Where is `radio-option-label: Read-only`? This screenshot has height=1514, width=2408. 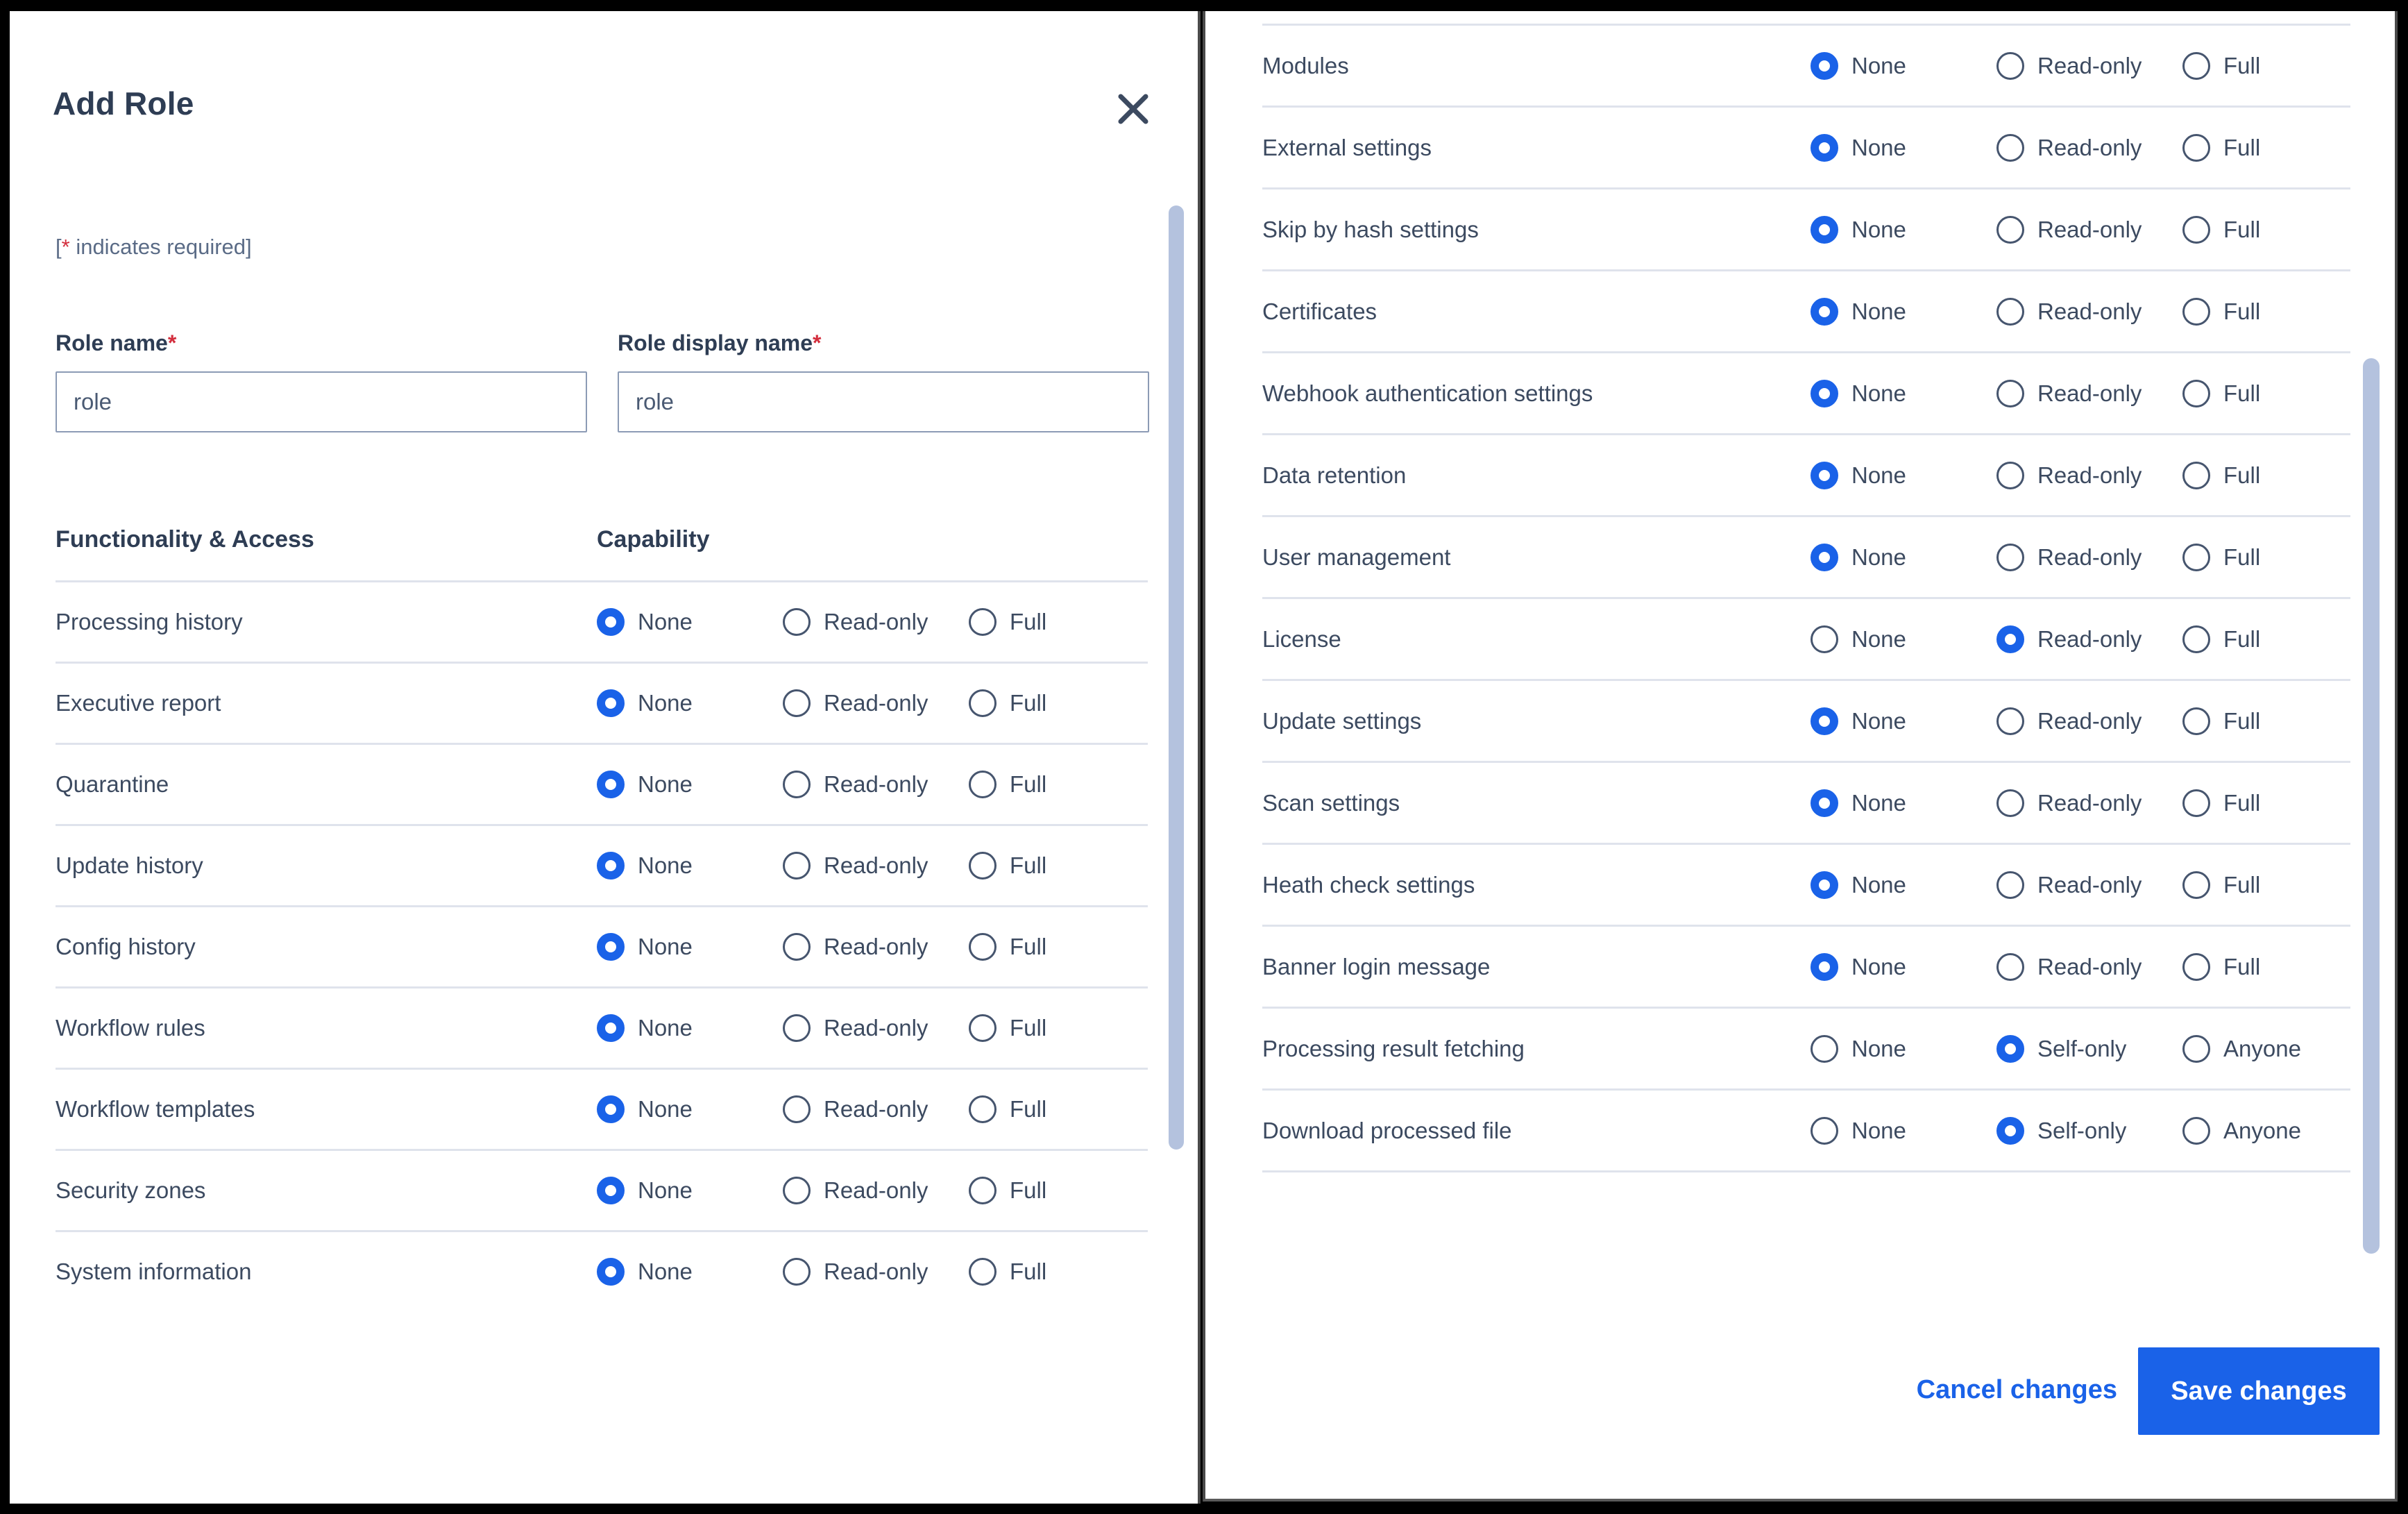 radio-option-label: Read-only is located at coordinates (2089, 65).